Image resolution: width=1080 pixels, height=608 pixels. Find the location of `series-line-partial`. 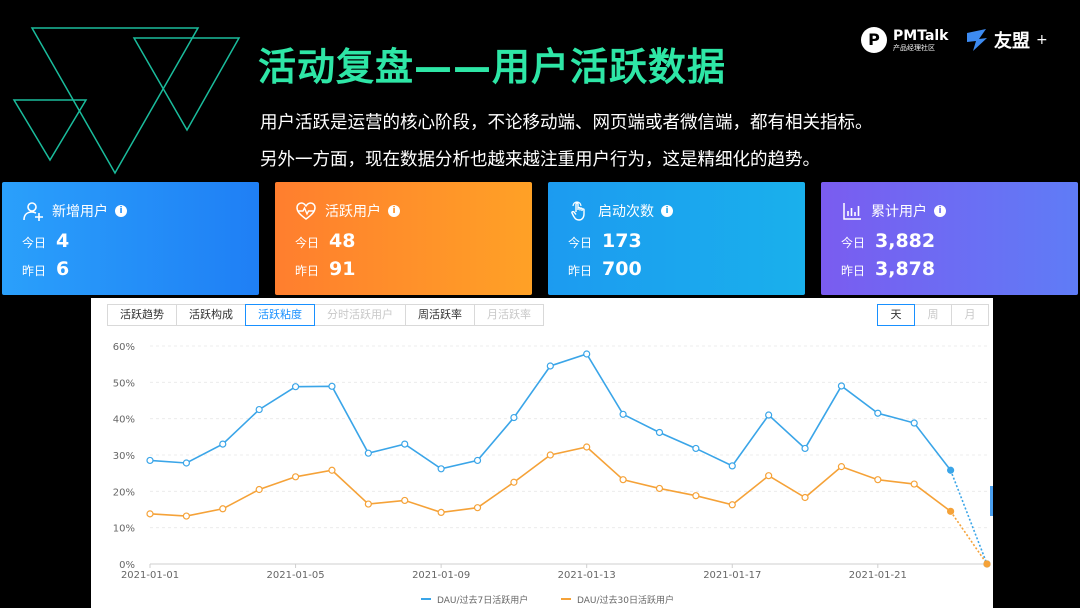

series-line-partial is located at coordinates (968, 517).